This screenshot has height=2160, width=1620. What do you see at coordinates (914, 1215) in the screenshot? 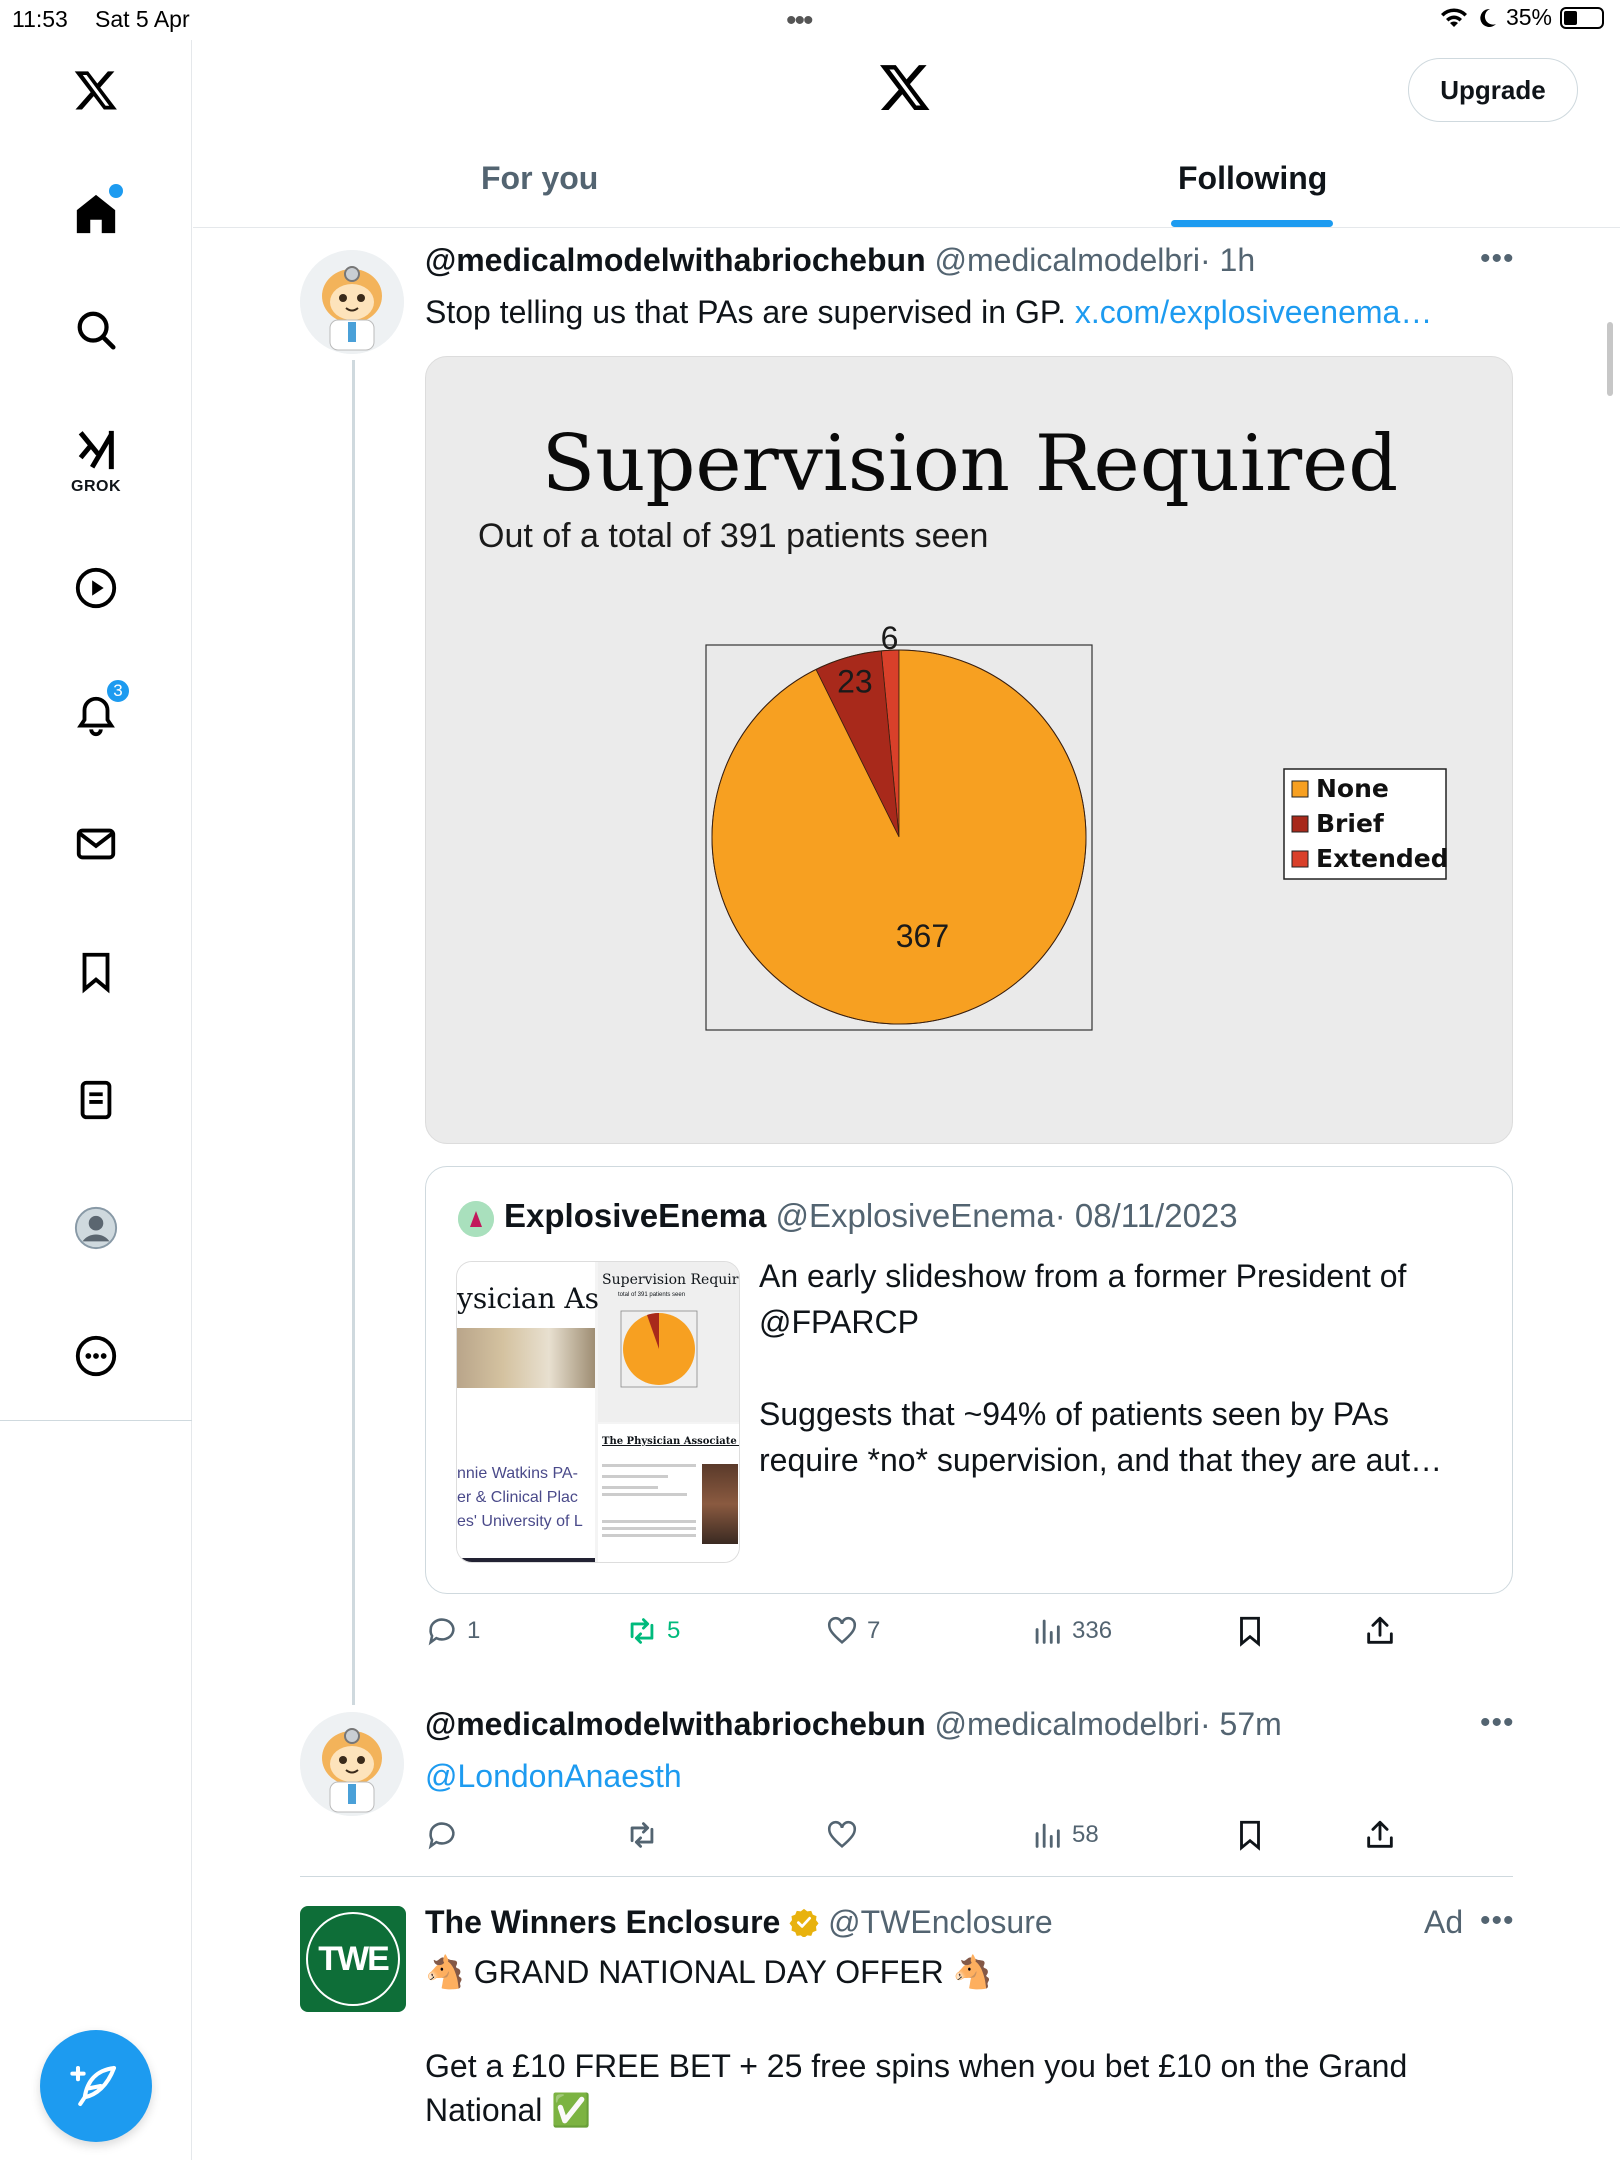
I see `quote-handle: @ExplosiveEnema` at bounding box center [914, 1215].